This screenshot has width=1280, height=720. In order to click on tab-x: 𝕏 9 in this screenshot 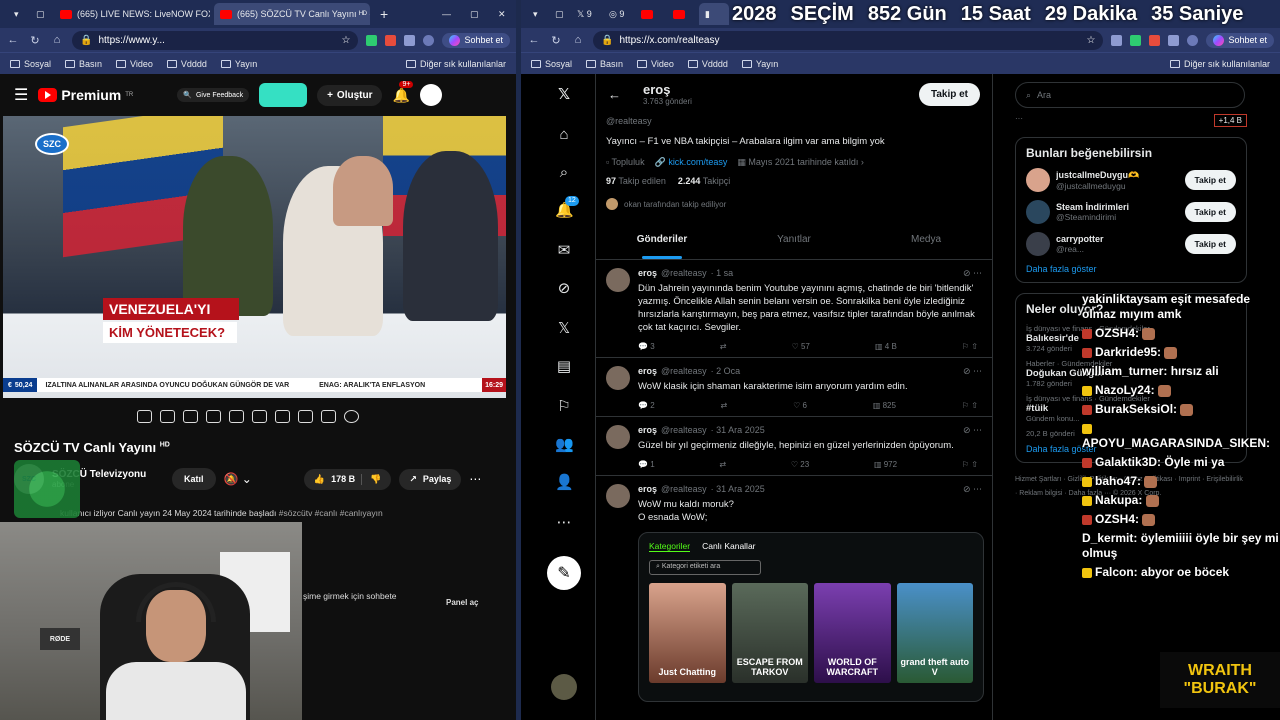, I will do `click(586, 14)`.